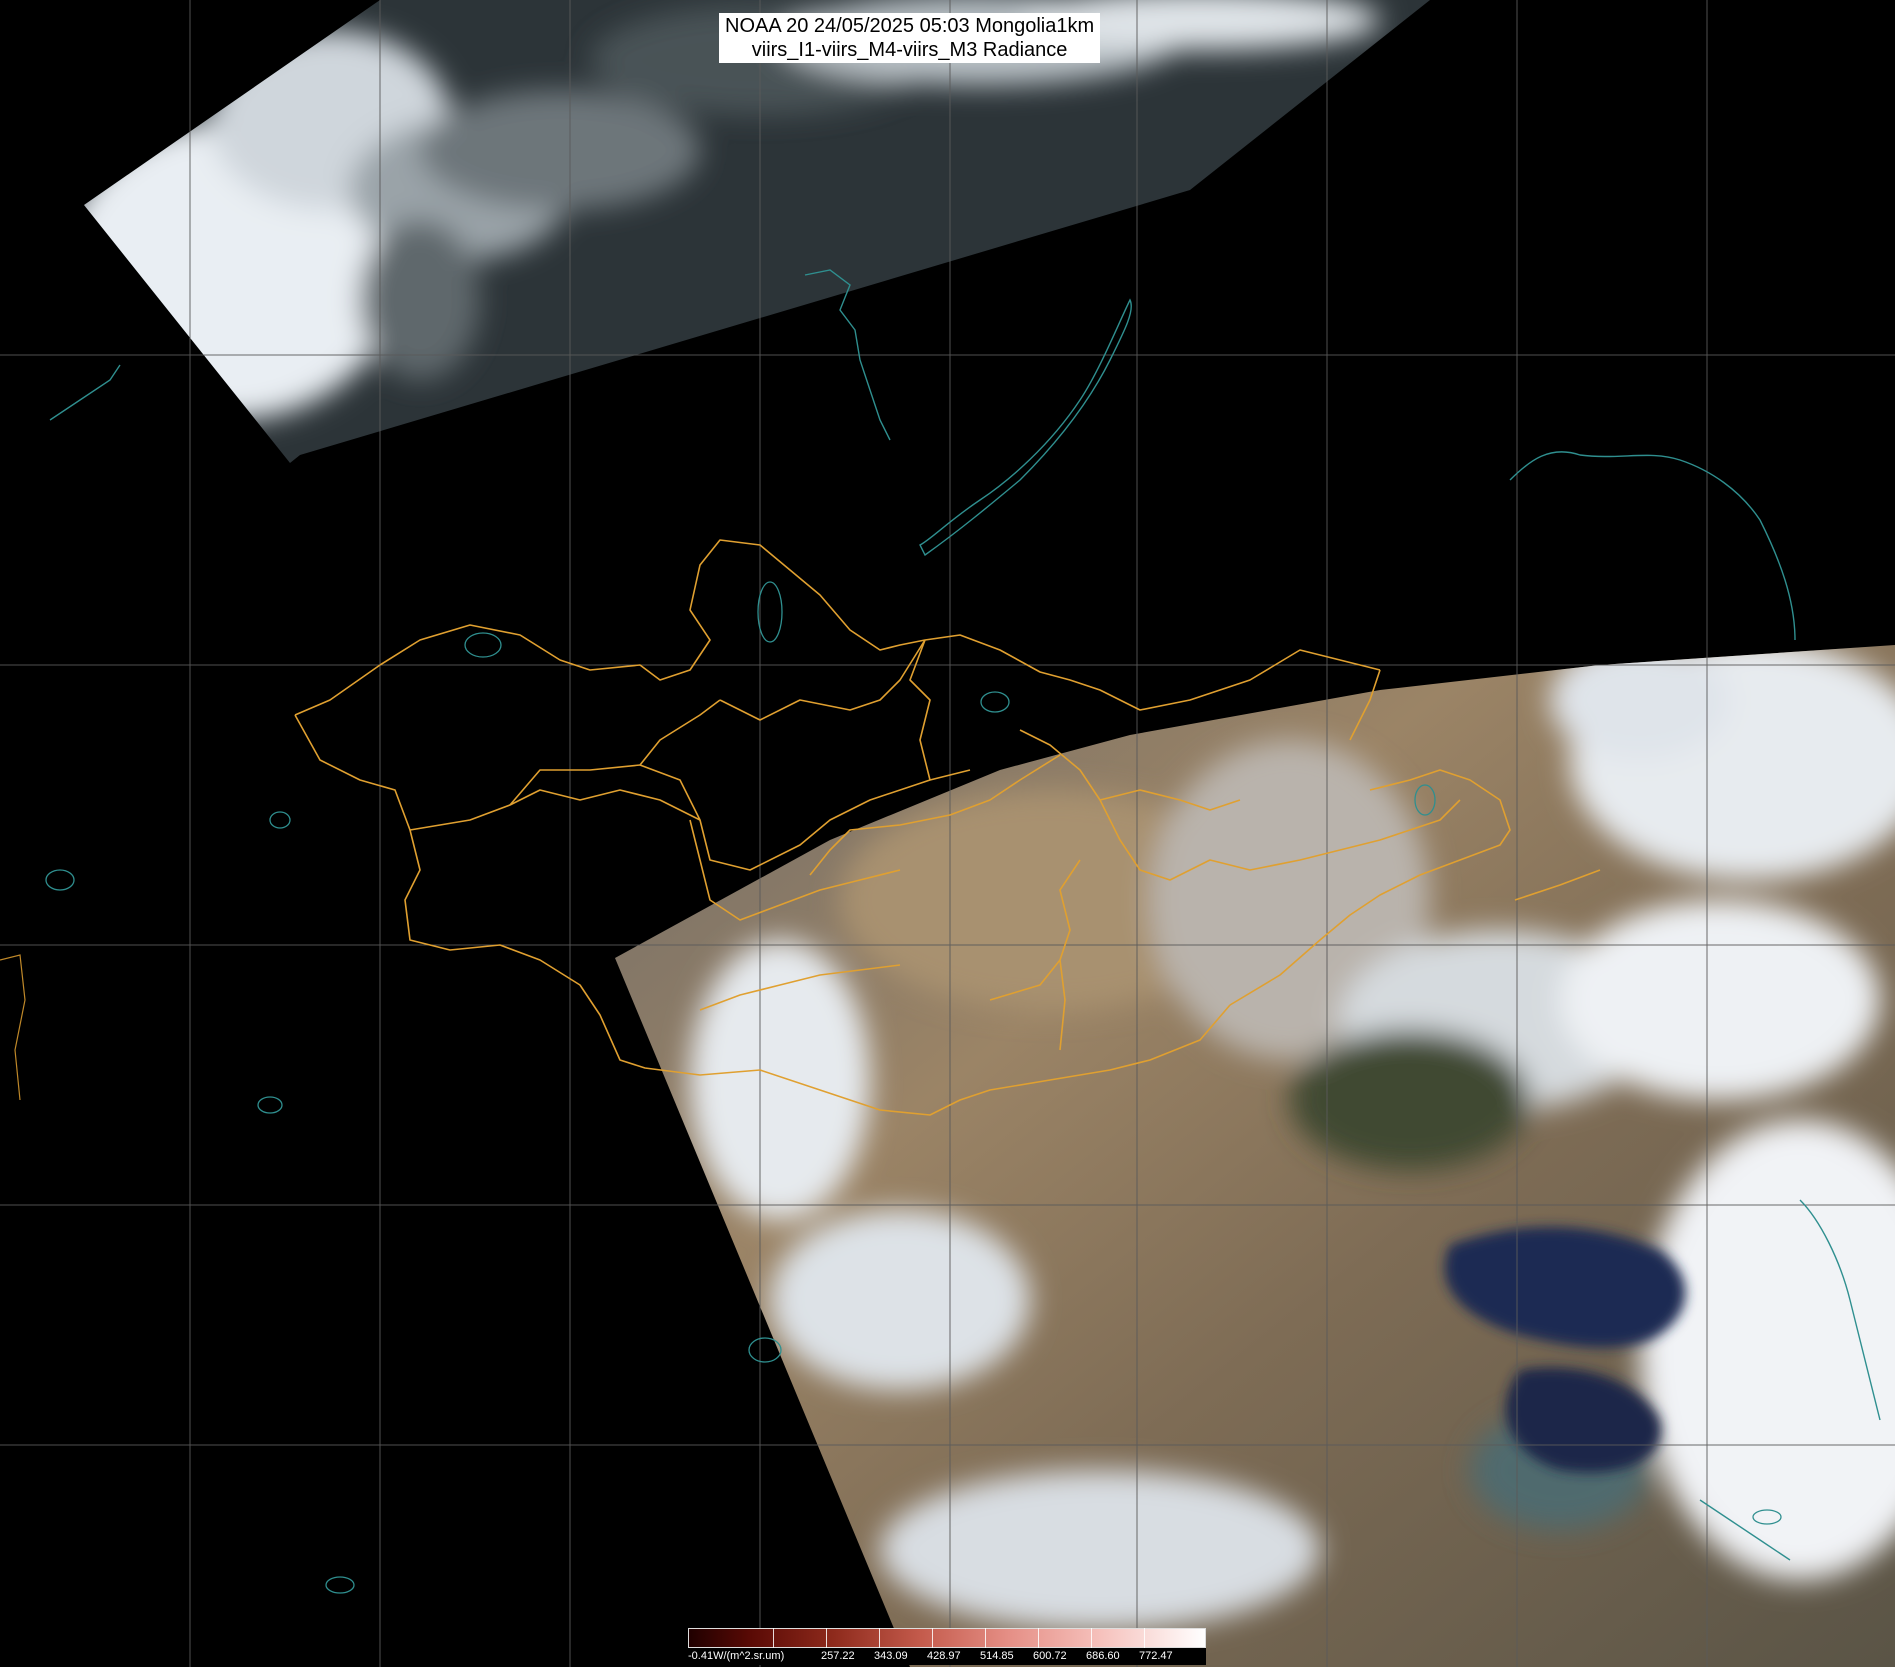 The width and height of the screenshot is (1895, 1667). Describe the element at coordinates (909, 50) in the screenshot. I see `title-line-2: viirs_I1-viirs_M4-viirs_M3 Radiance` at that location.